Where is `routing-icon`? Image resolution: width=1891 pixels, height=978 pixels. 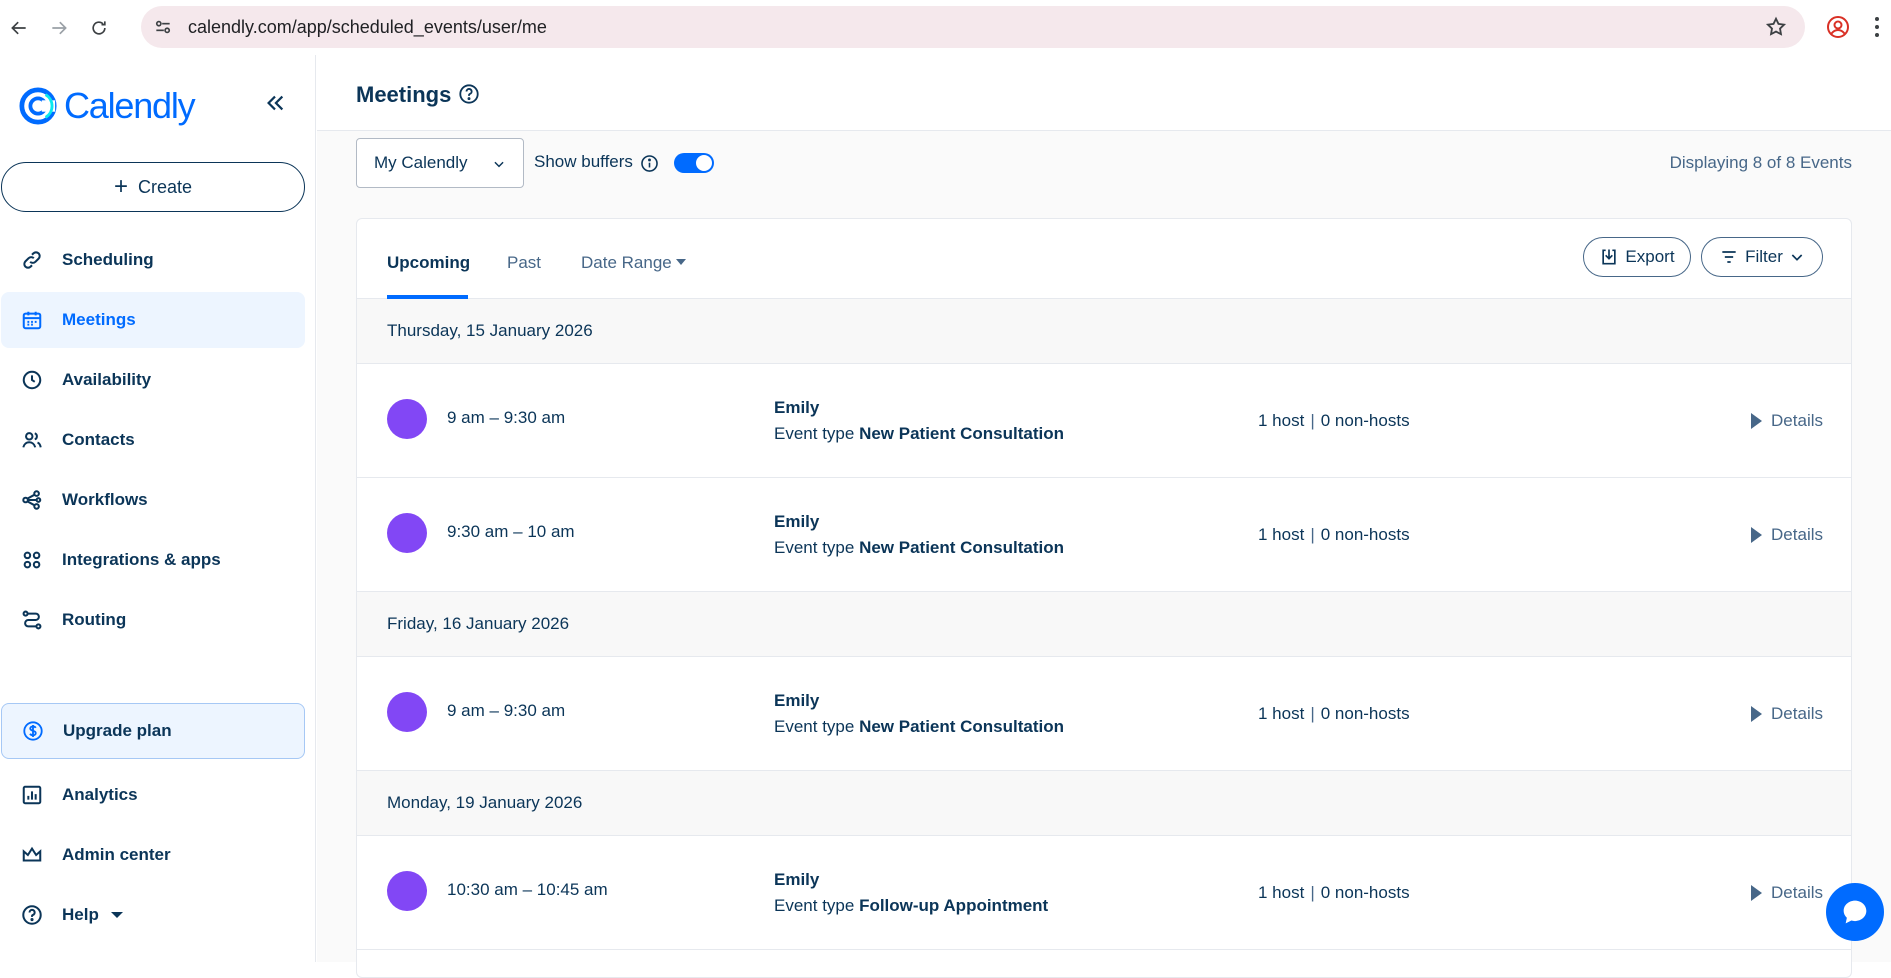
routing-icon is located at coordinates (32, 620).